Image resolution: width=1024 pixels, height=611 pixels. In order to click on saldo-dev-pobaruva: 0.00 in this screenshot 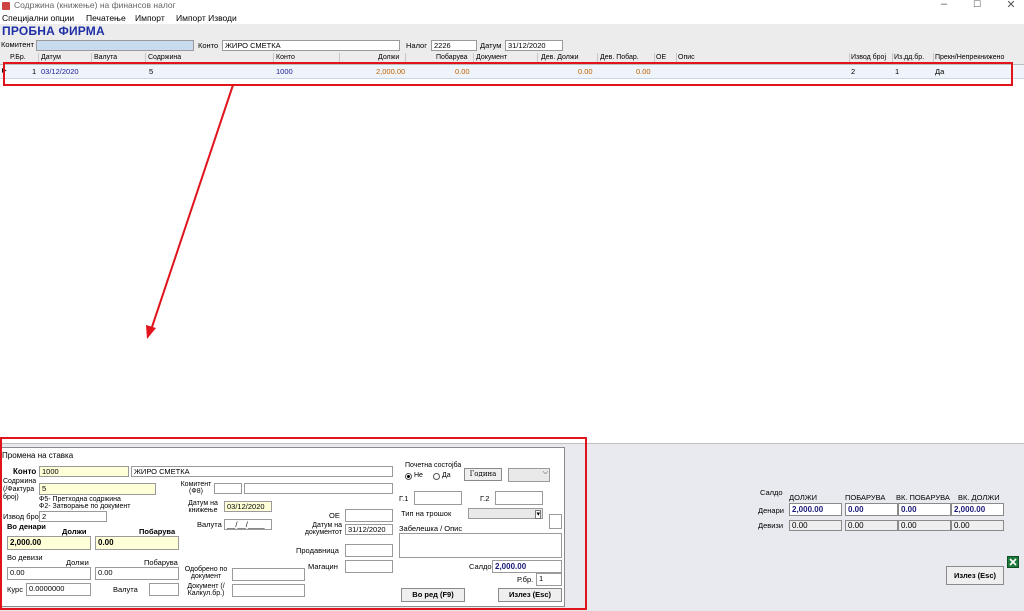, I will do `click(871, 525)`.